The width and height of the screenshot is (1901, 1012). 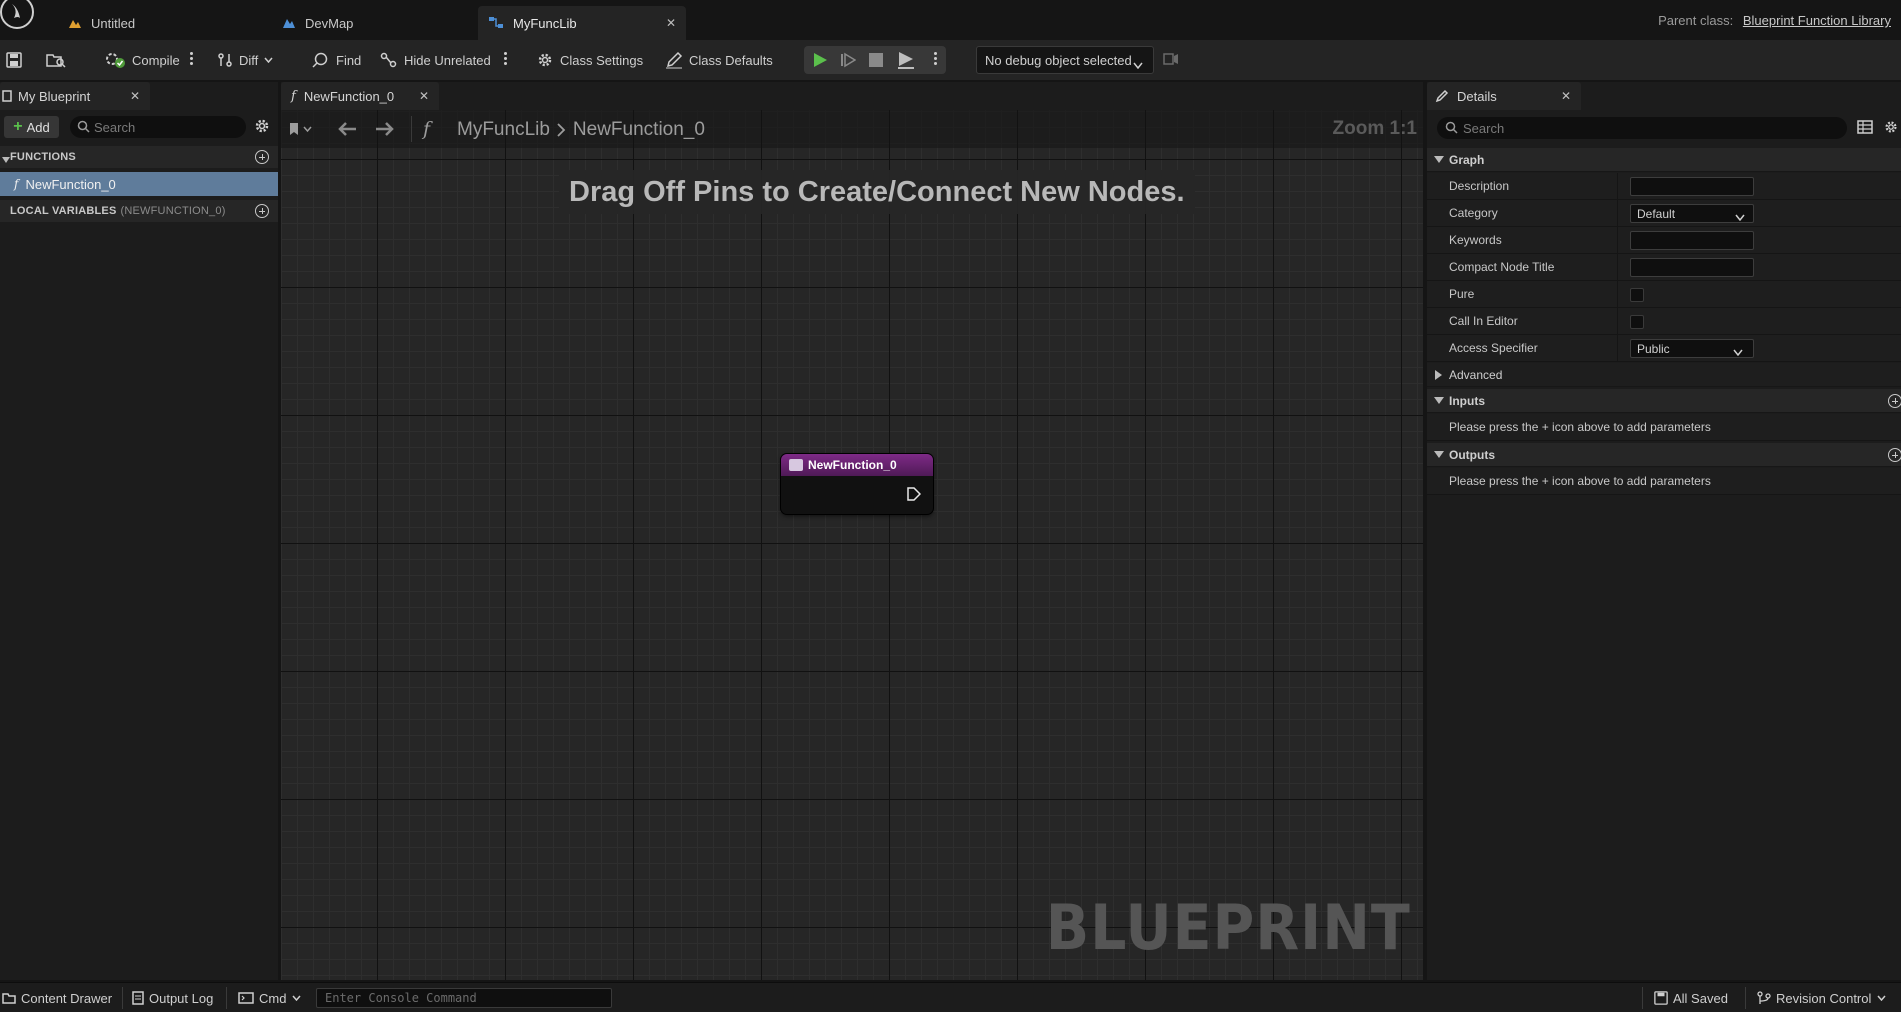 I want to click on hide-unrelated-options-icon, so click(x=505, y=60).